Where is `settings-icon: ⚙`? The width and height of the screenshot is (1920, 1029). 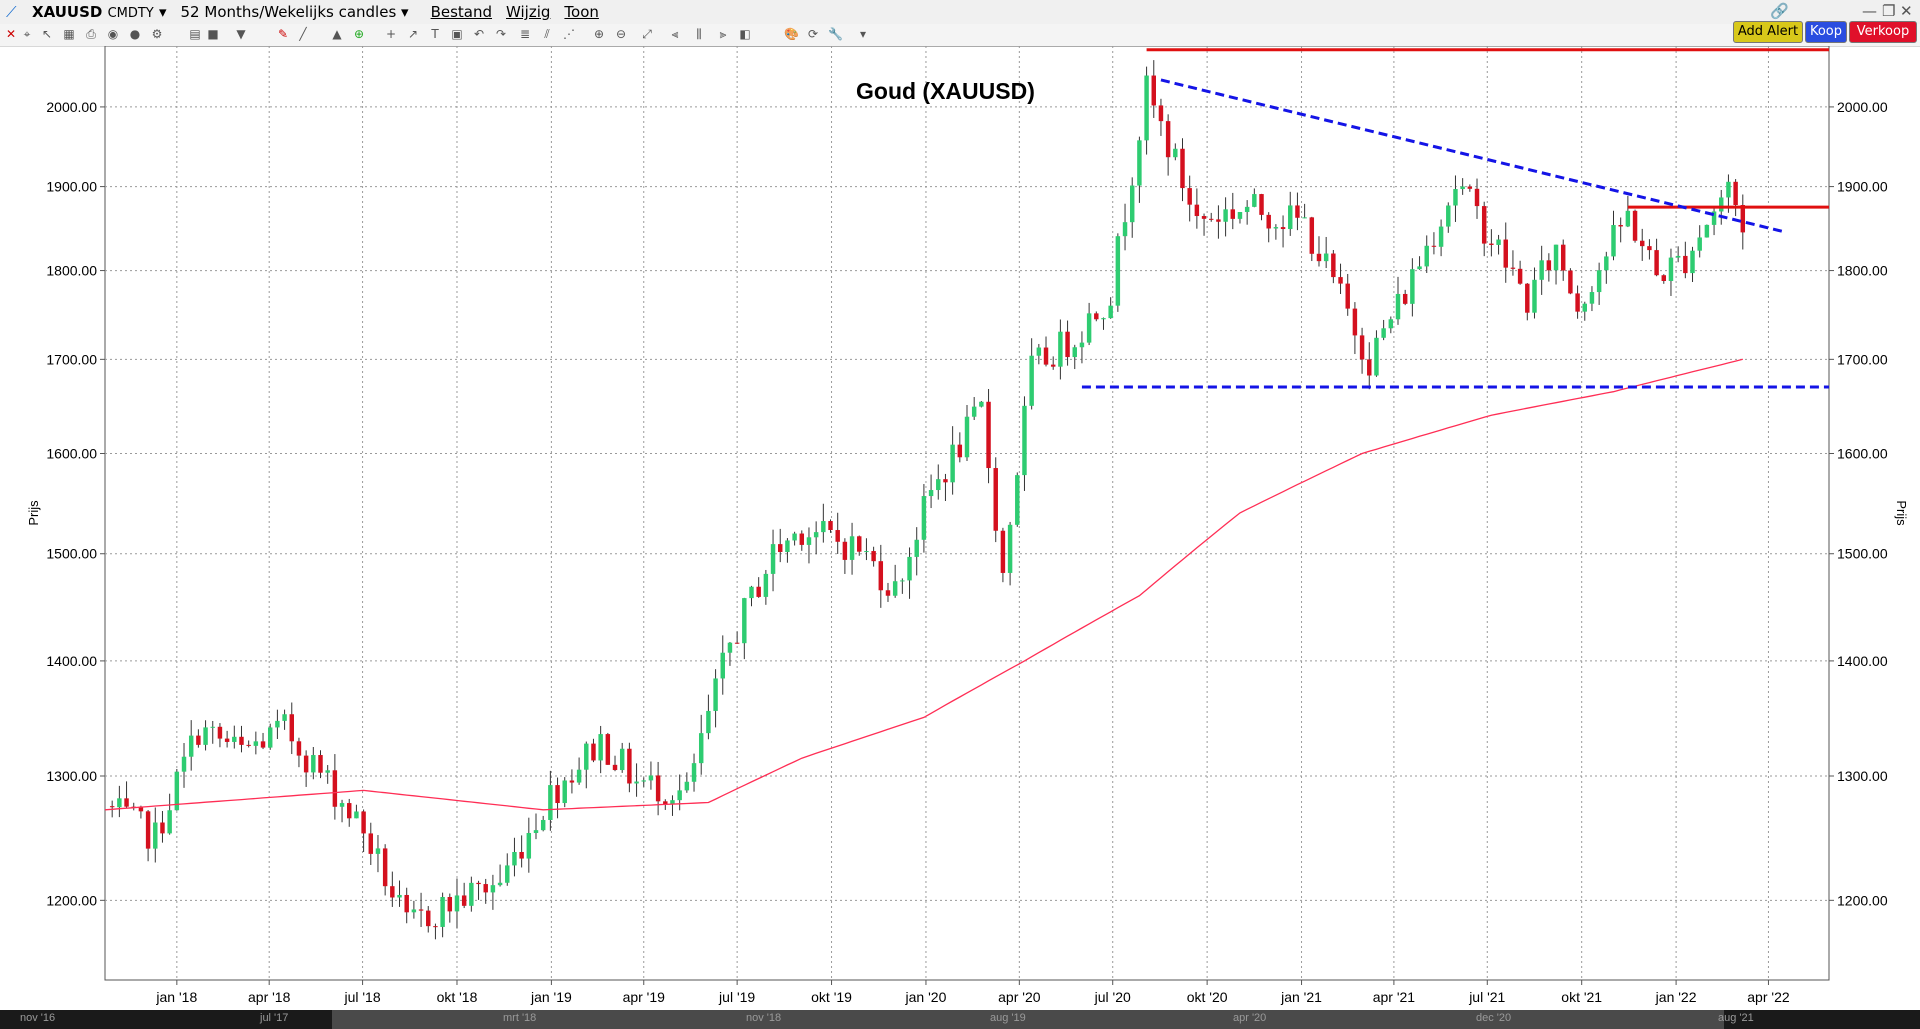
settings-icon: ⚙ is located at coordinates (157, 34).